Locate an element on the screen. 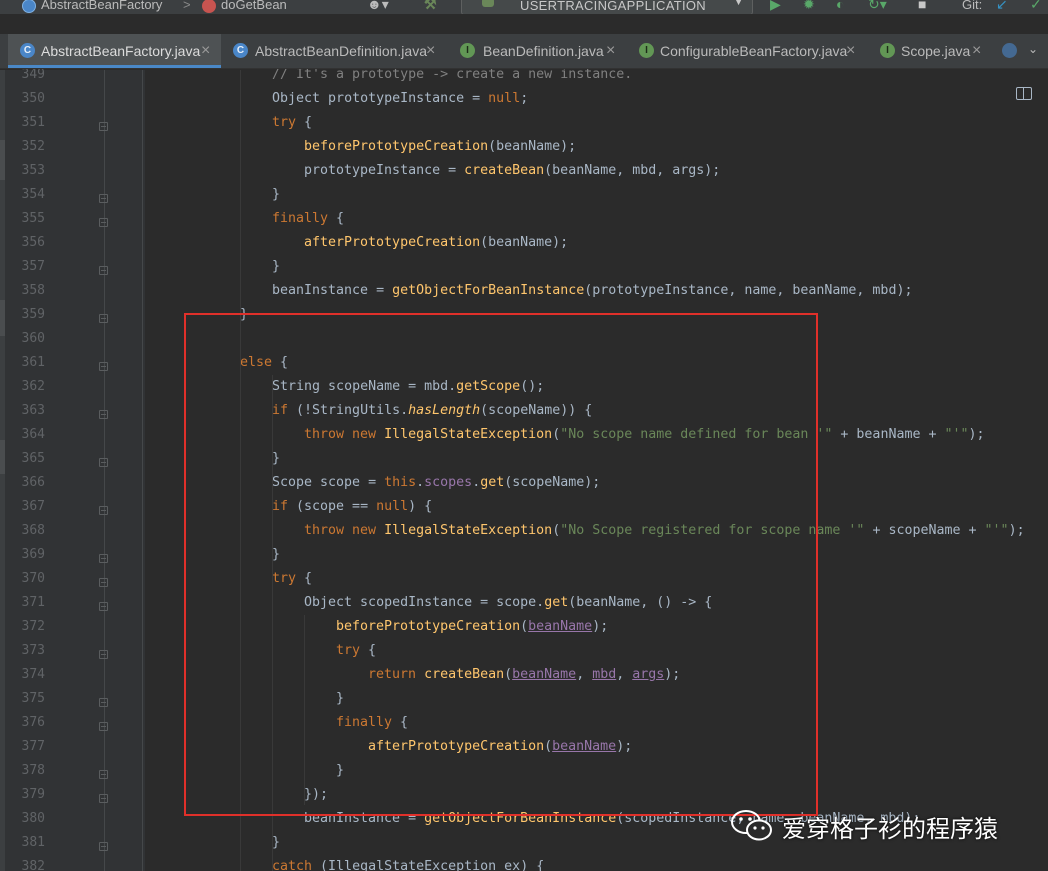  code-line: beforePrototypeCreation(beanName); is located at coordinates (440, 146).